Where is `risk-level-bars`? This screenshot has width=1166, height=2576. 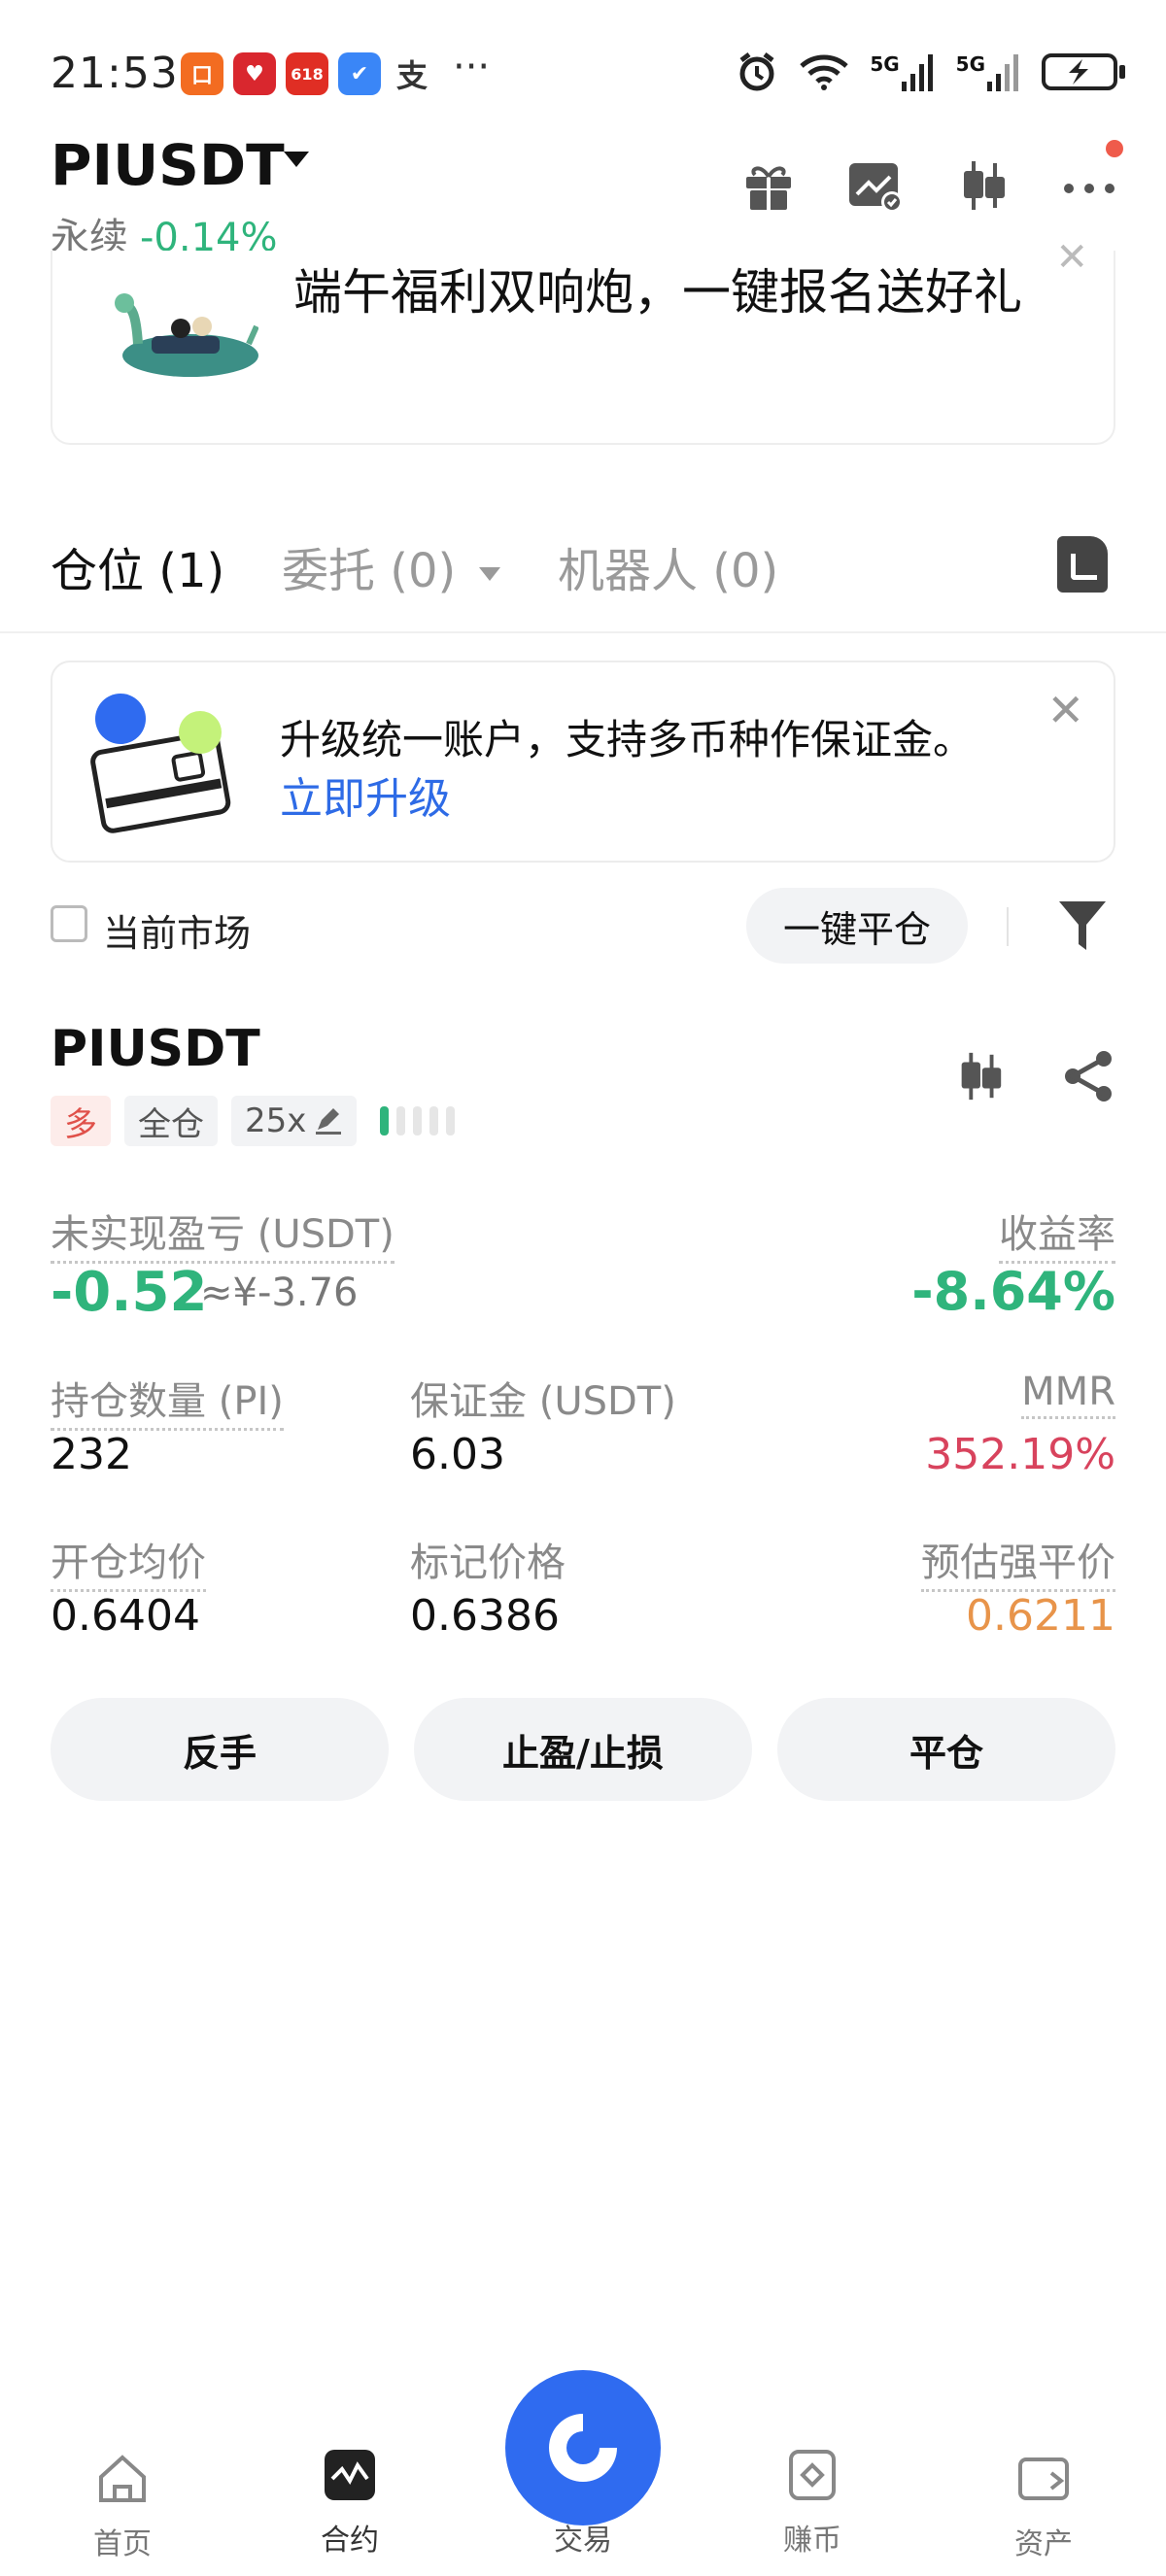 risk-level-bars is located at coordinates (418, 1120).